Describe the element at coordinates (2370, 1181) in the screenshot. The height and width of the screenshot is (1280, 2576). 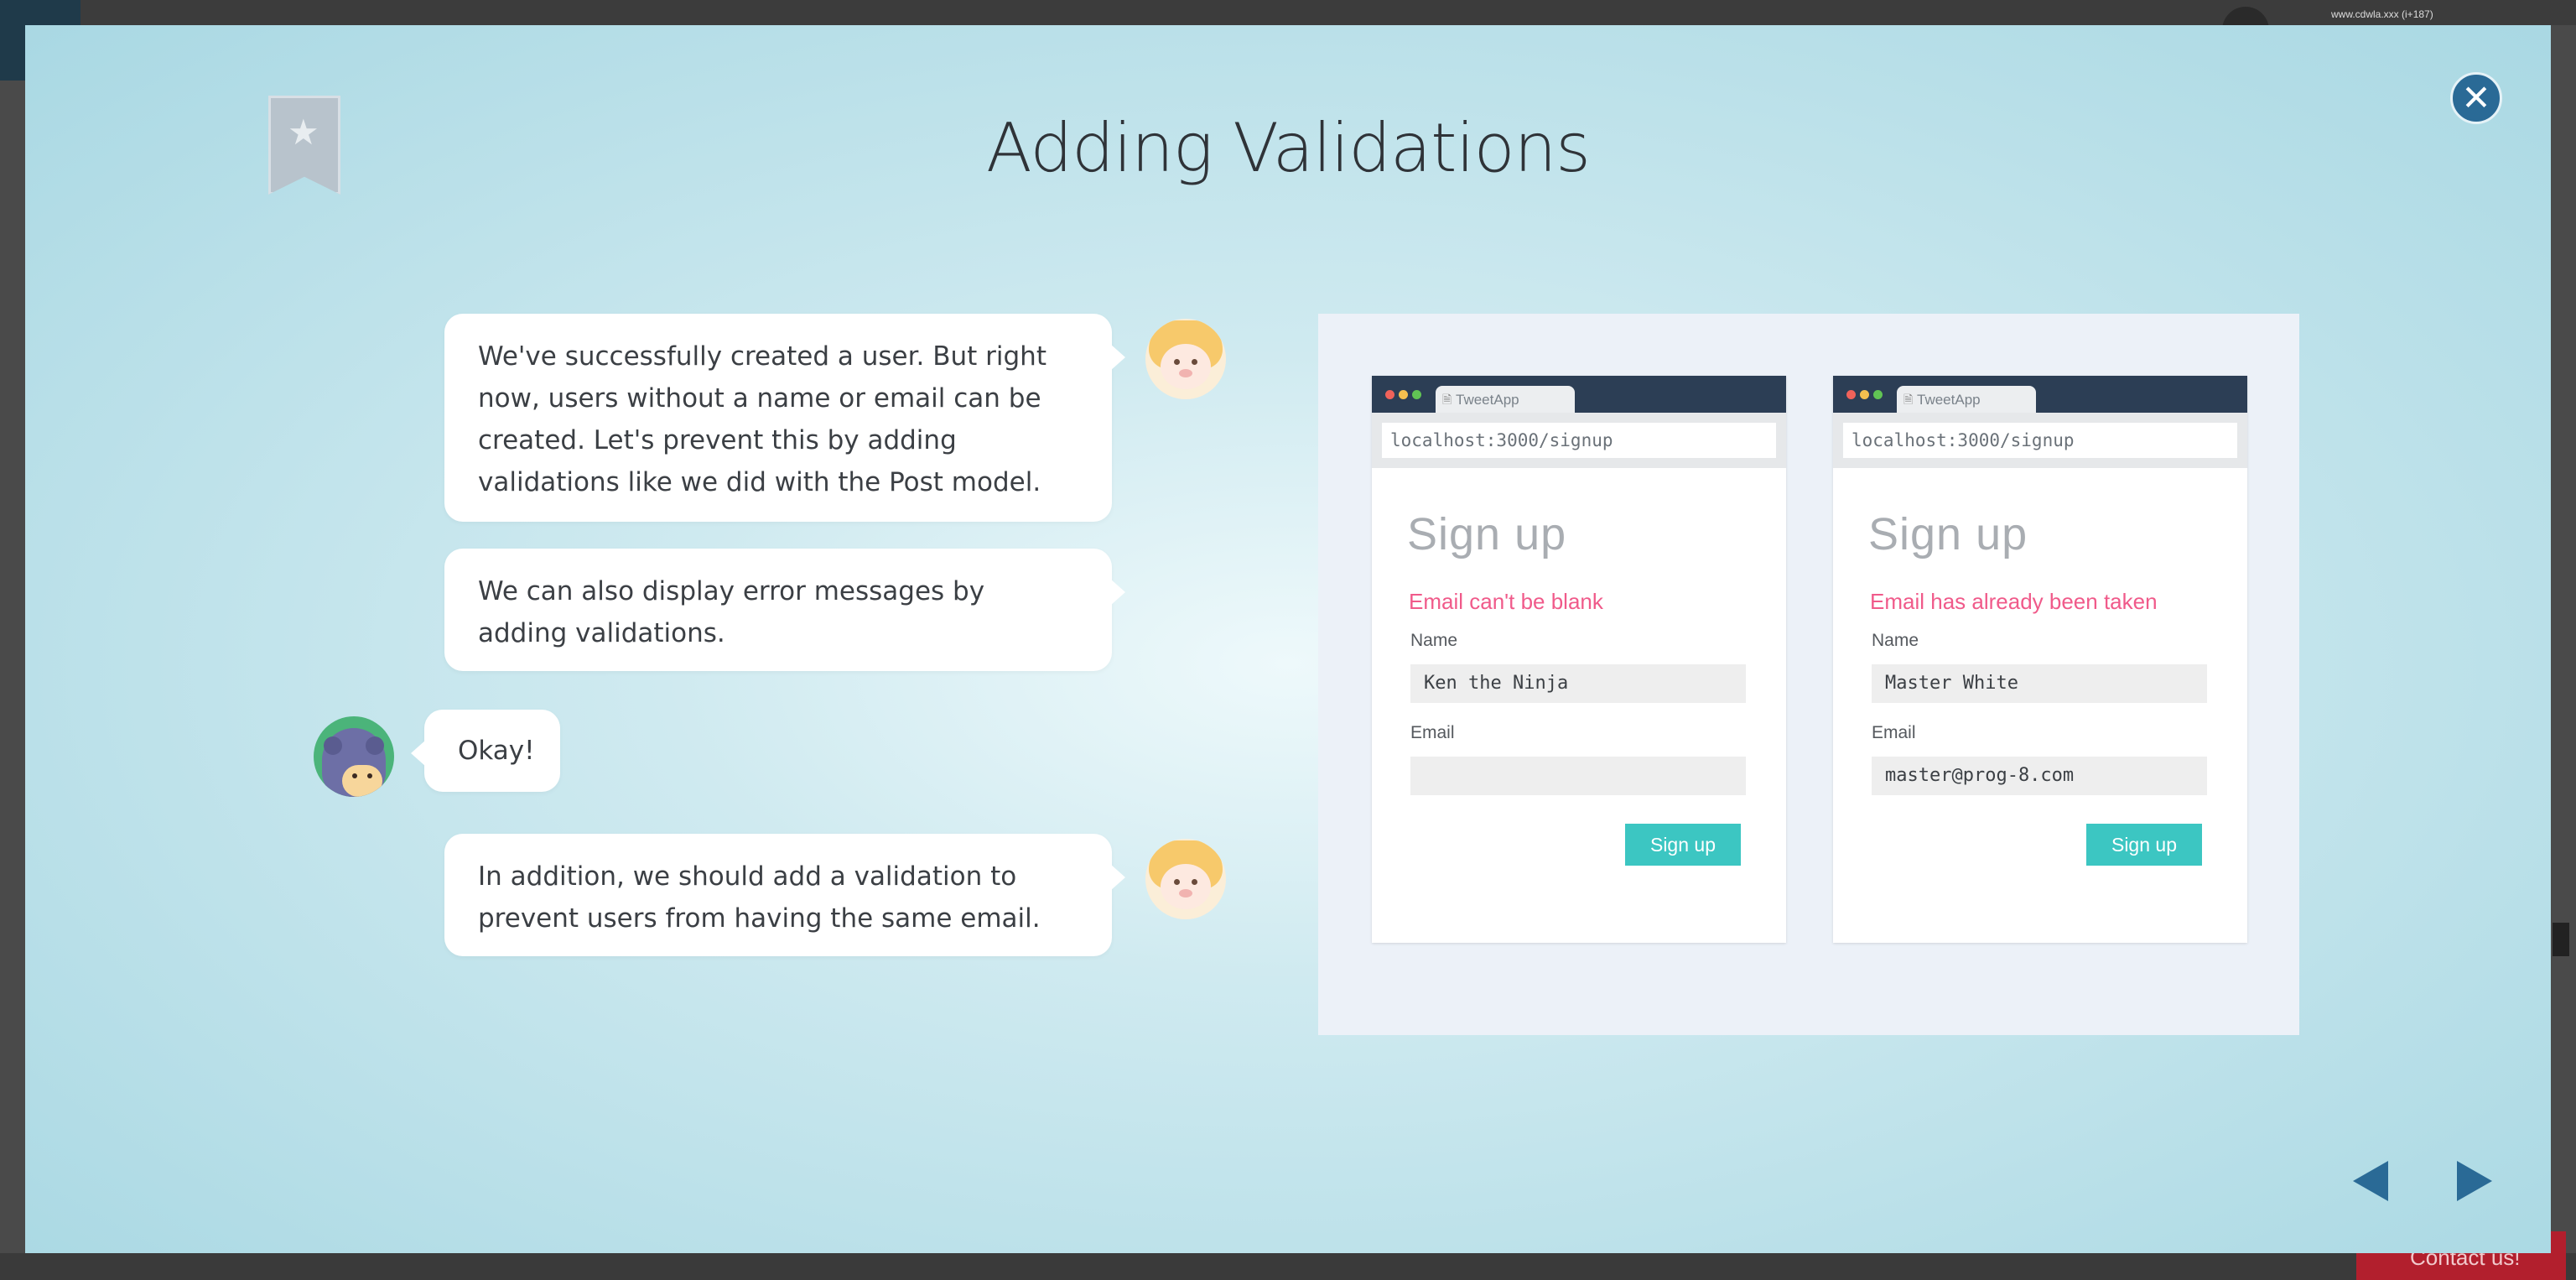
I see `prev-arrow-icon` at that location.